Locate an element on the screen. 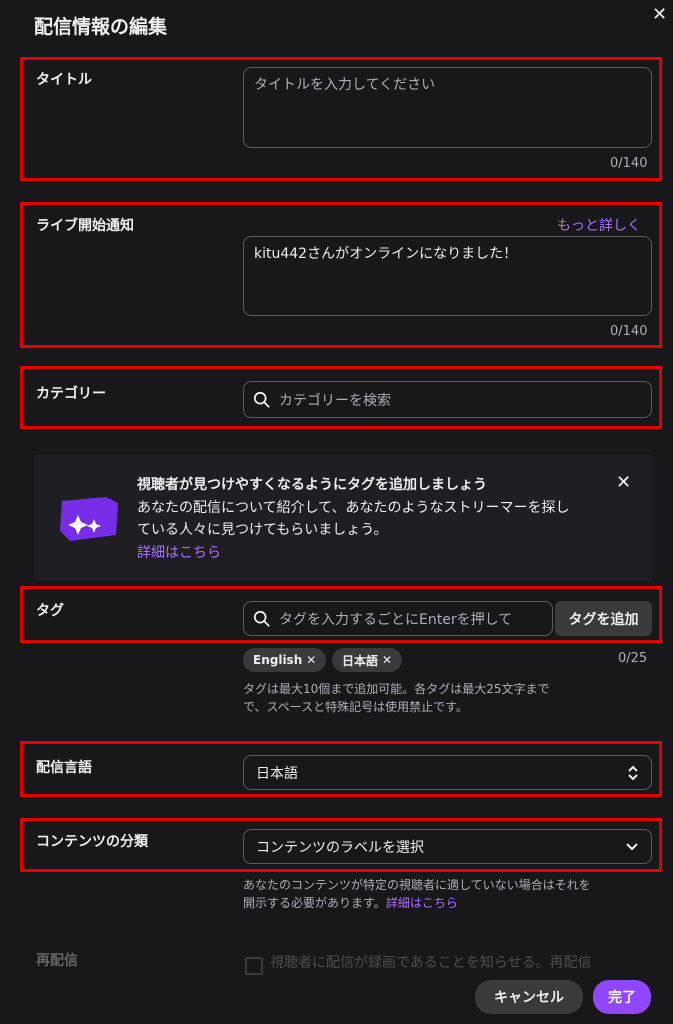 This screenshot has width=673, height=1024. tag-chip-label: English is located at coordinates (278, 660).